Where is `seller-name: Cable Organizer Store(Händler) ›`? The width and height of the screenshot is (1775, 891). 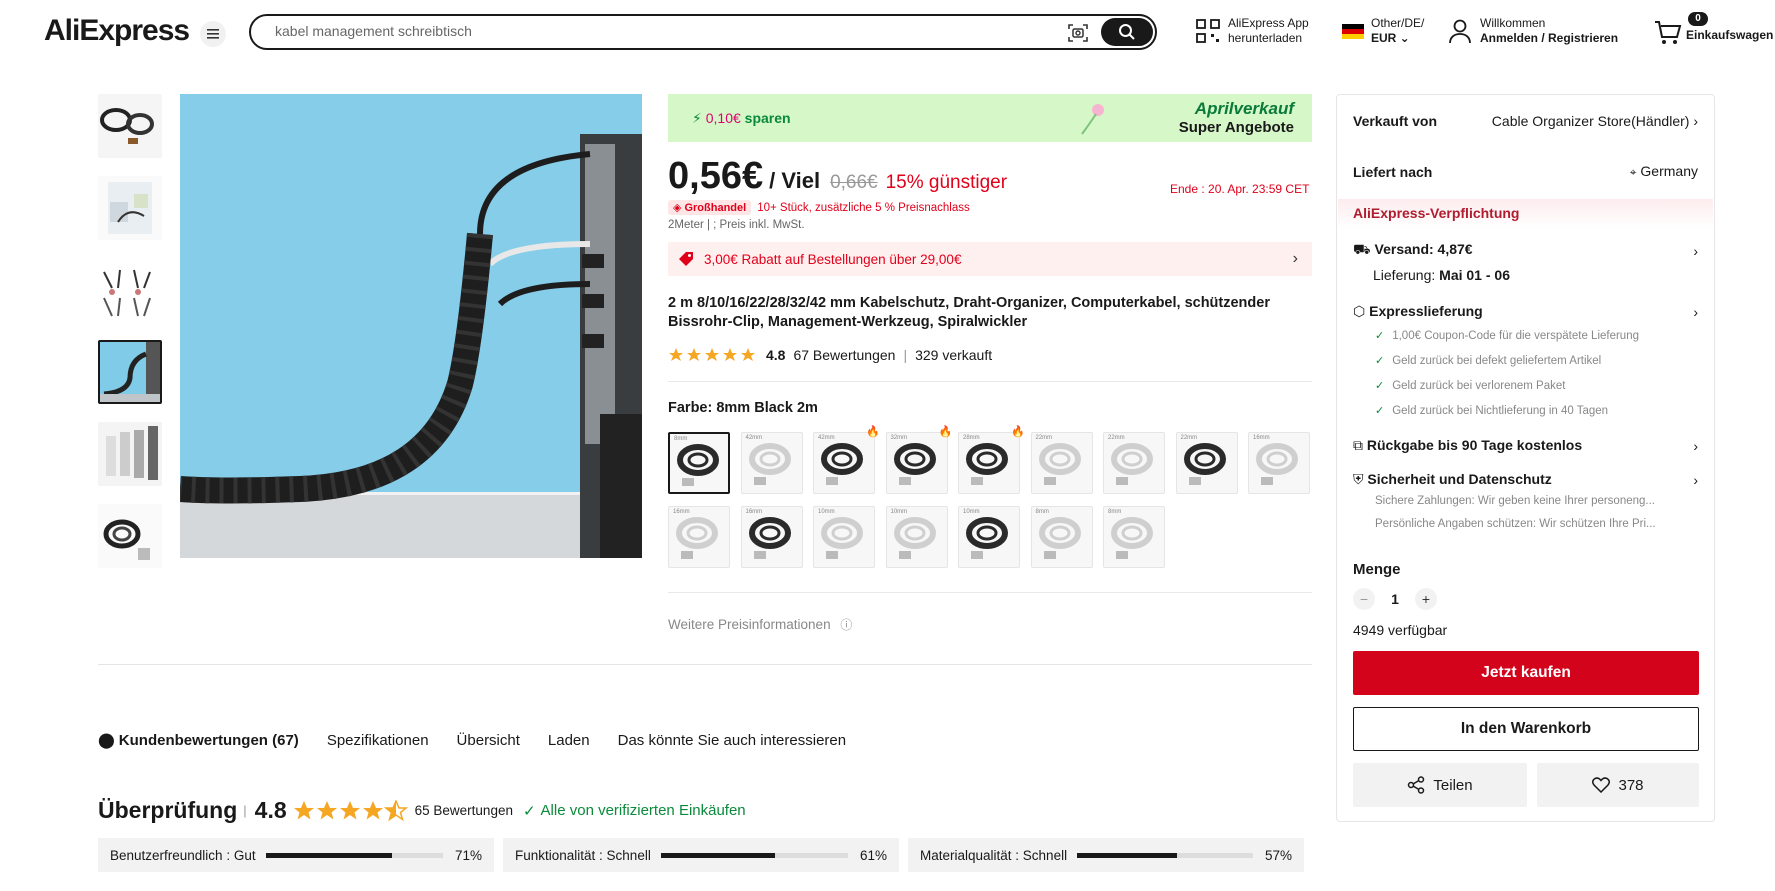
seller-name: Cable Organizer Store(Händler) › is located at coordinates (1595, 121).